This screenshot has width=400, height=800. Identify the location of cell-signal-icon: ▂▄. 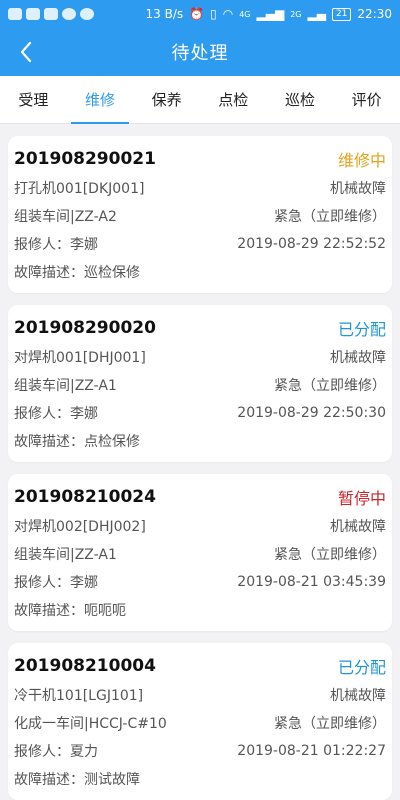
(316, 14).